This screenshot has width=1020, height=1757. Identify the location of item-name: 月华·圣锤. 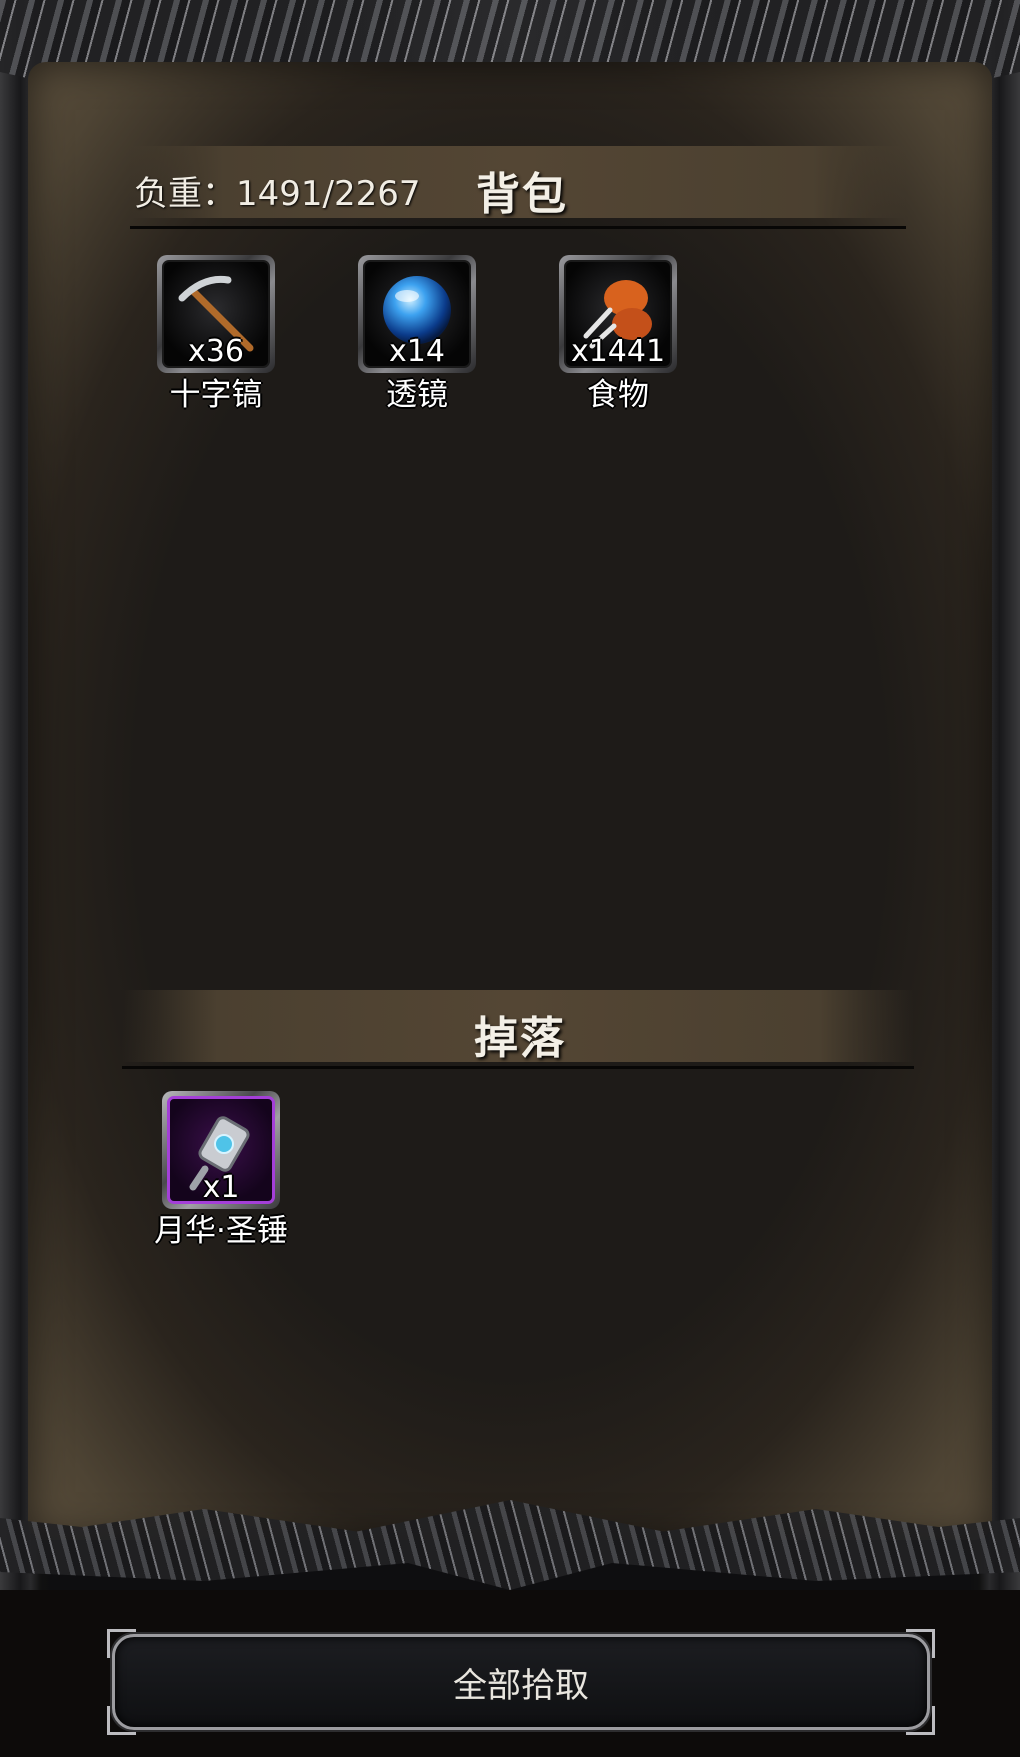
(221, 1231).